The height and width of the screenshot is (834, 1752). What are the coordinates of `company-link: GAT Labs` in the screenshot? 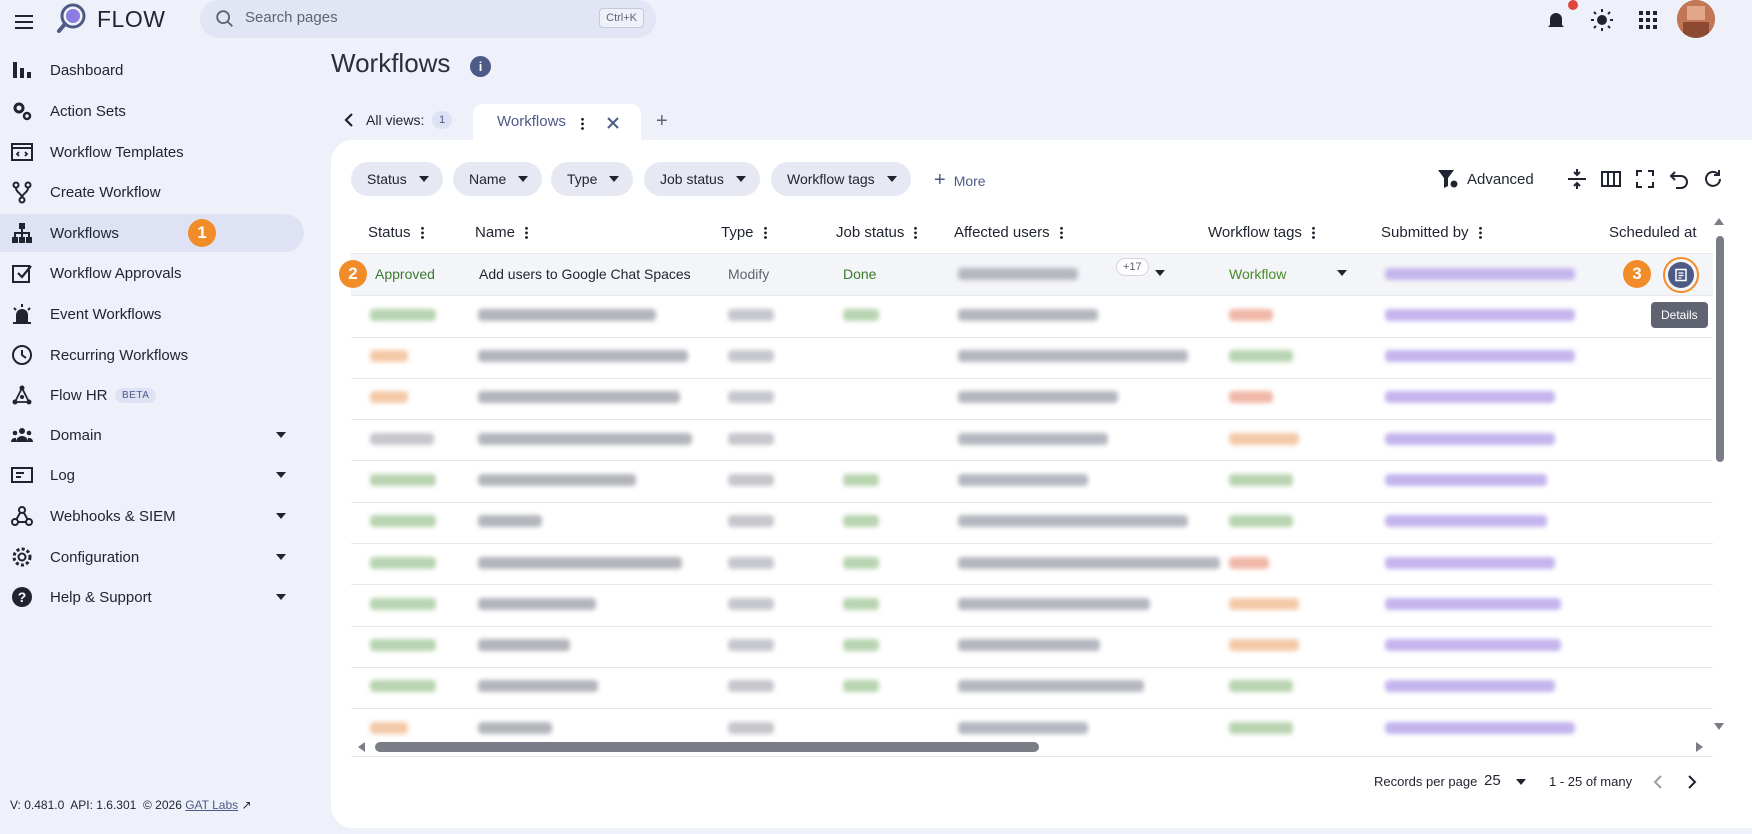 It's located at (211, 805).